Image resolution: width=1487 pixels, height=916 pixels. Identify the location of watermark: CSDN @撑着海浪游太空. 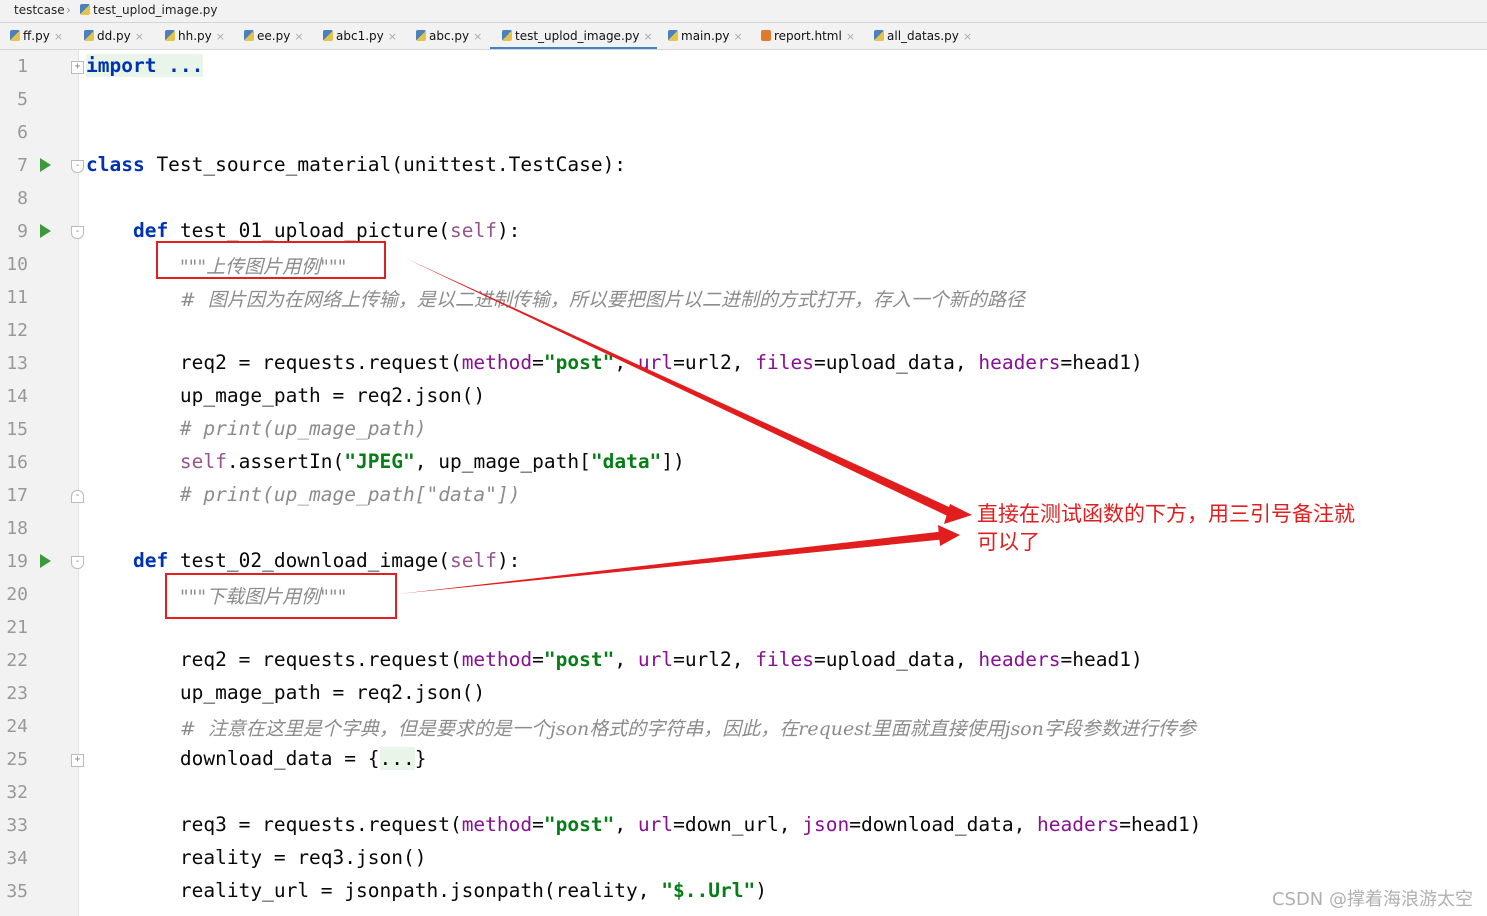
(1372, 899).